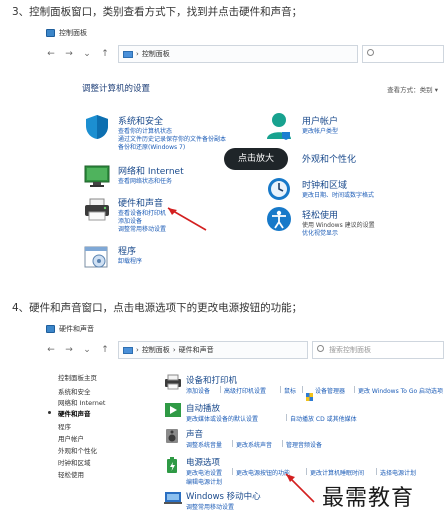 Image resolution: width=444 pixels, height=526 pixels. What do you see at coordinates (412, 89) in the screenshot?
I see `view-by-dropdown: 查看方式：类别 ▾` at bounding box center [412, 89].